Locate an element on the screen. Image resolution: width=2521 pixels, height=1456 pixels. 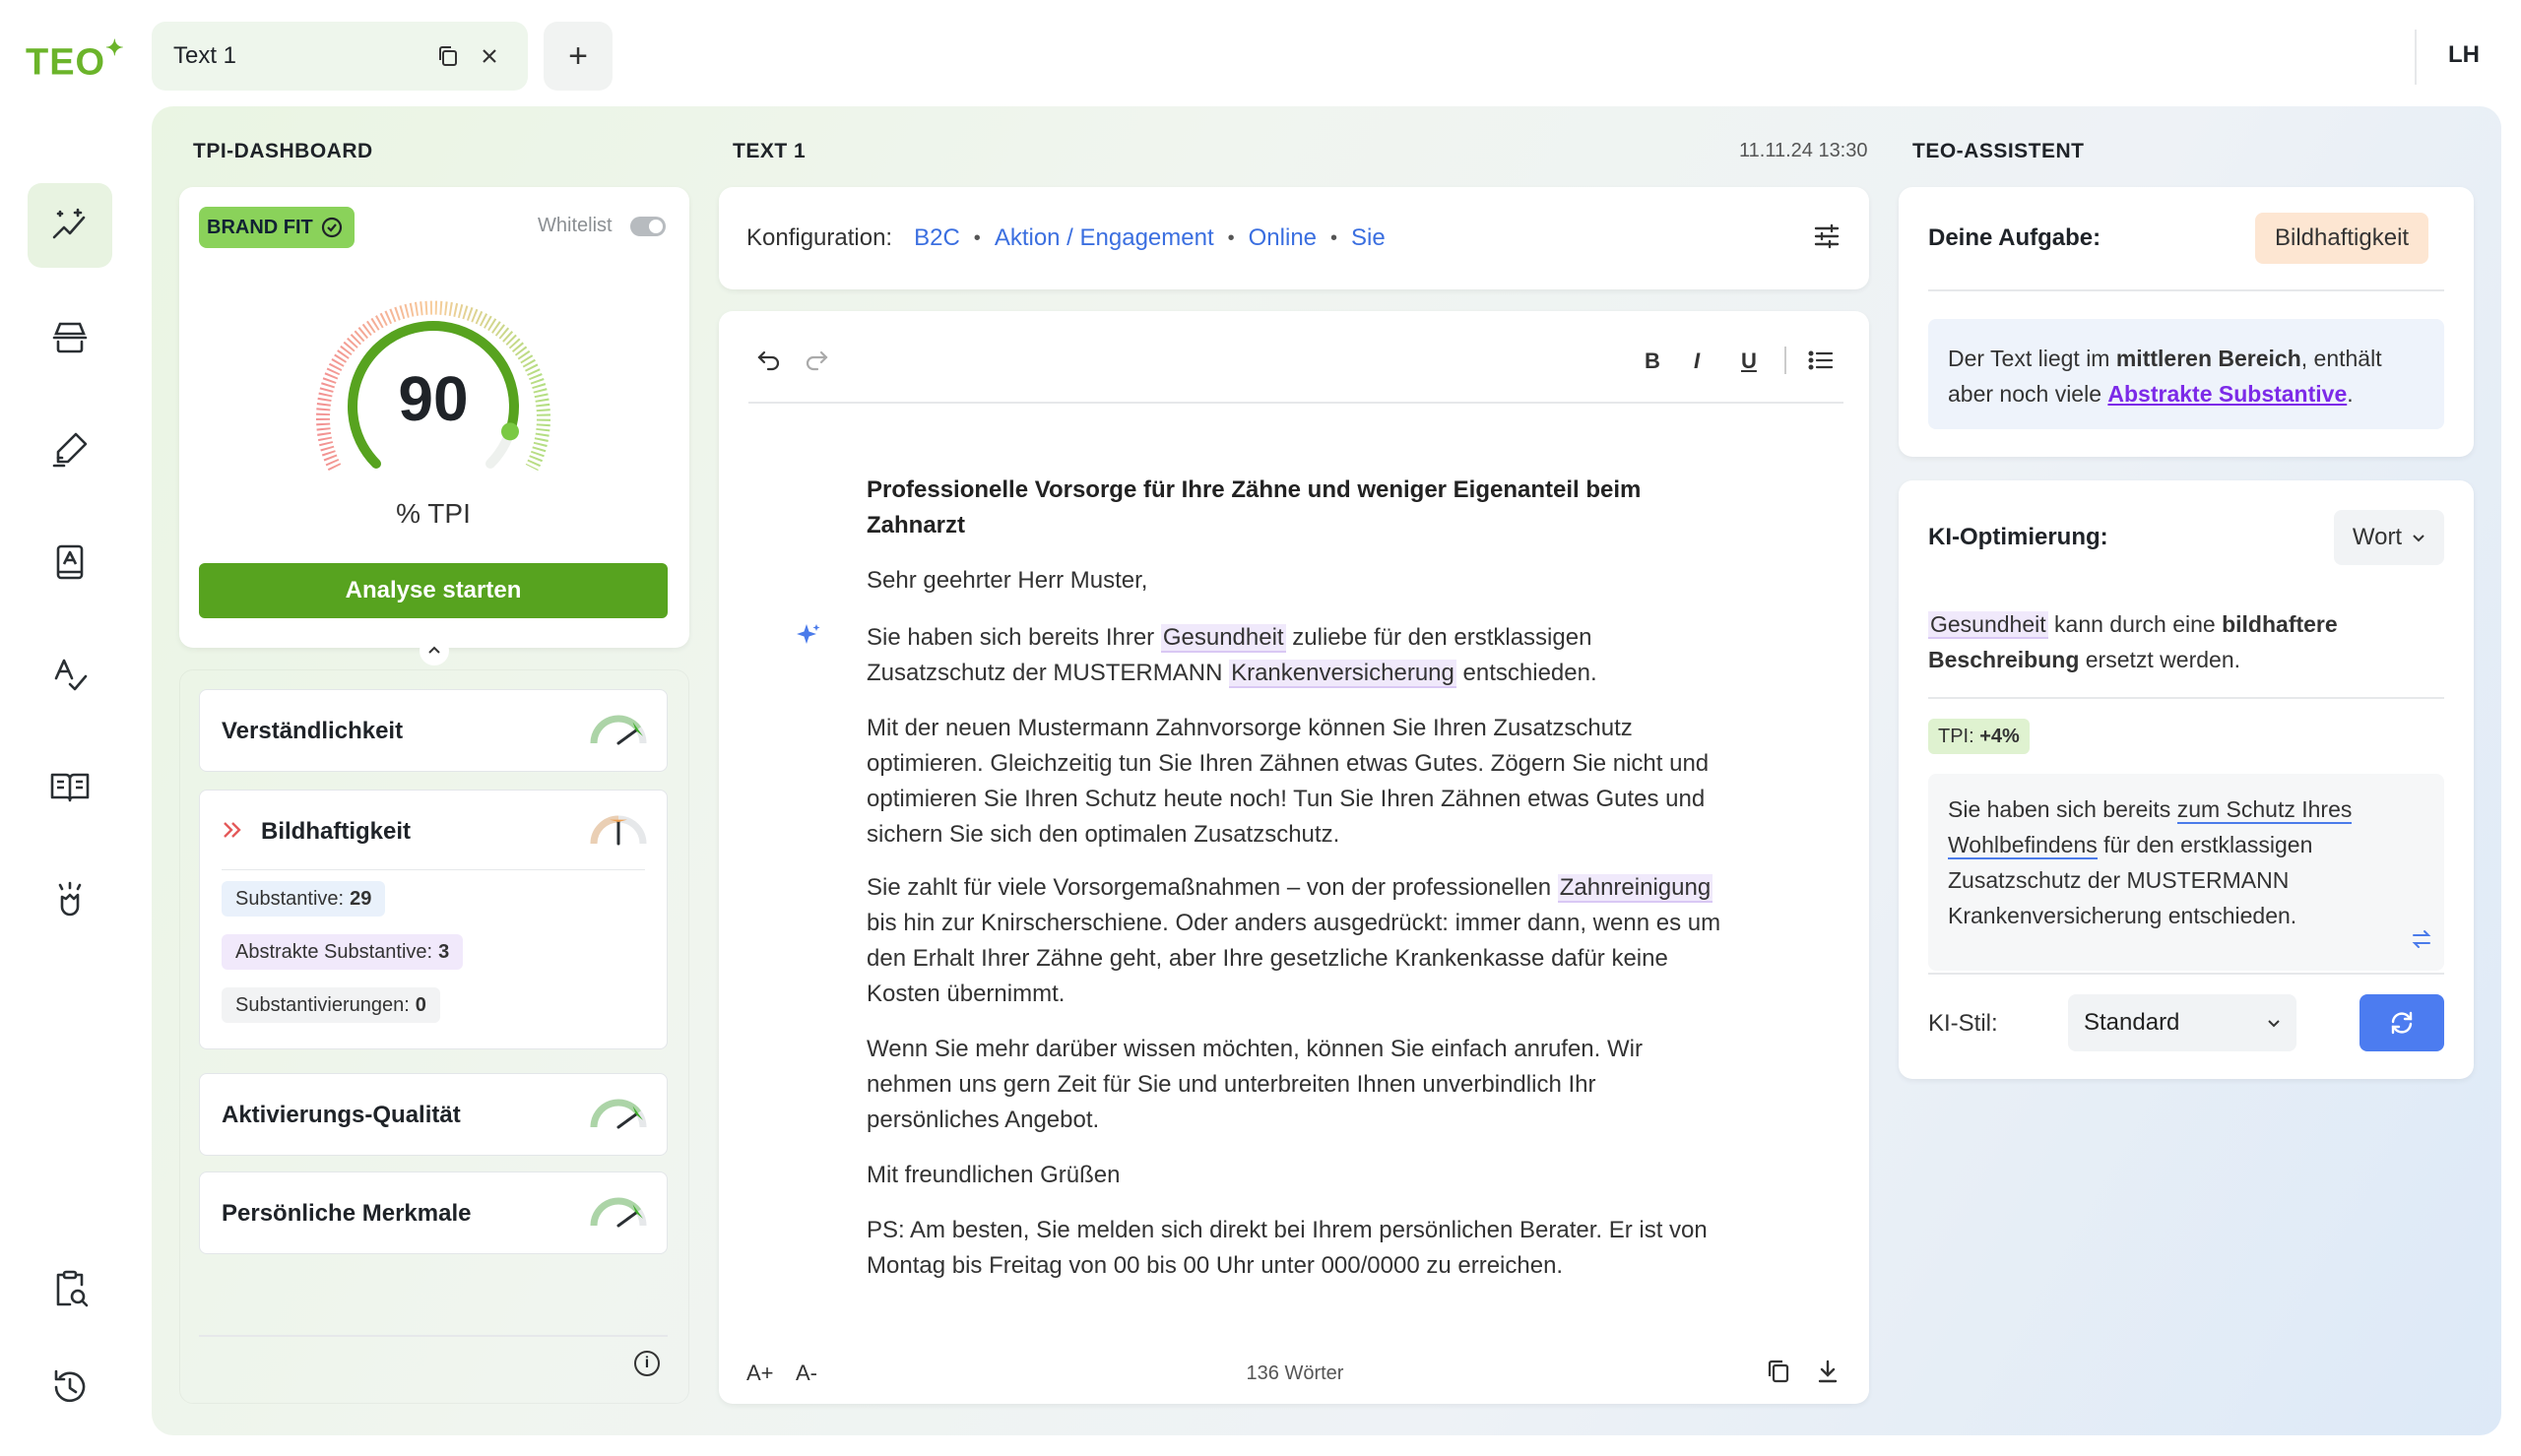
whitelist-label: Whitelist is located at coordinates (575, 225).